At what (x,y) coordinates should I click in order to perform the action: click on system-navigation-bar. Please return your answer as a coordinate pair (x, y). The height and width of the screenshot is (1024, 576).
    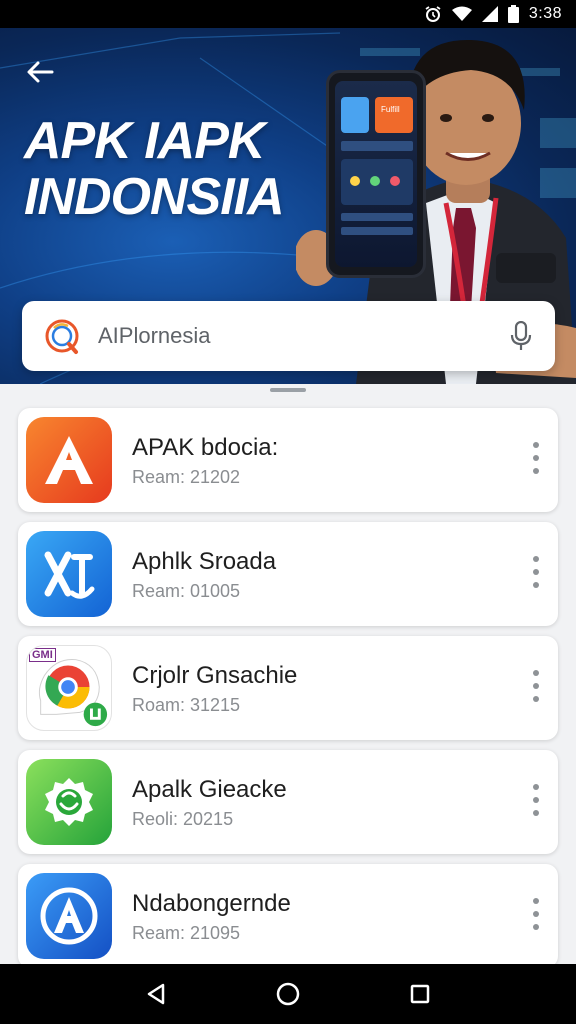
    Looking at the image, I should click on (288, 994).